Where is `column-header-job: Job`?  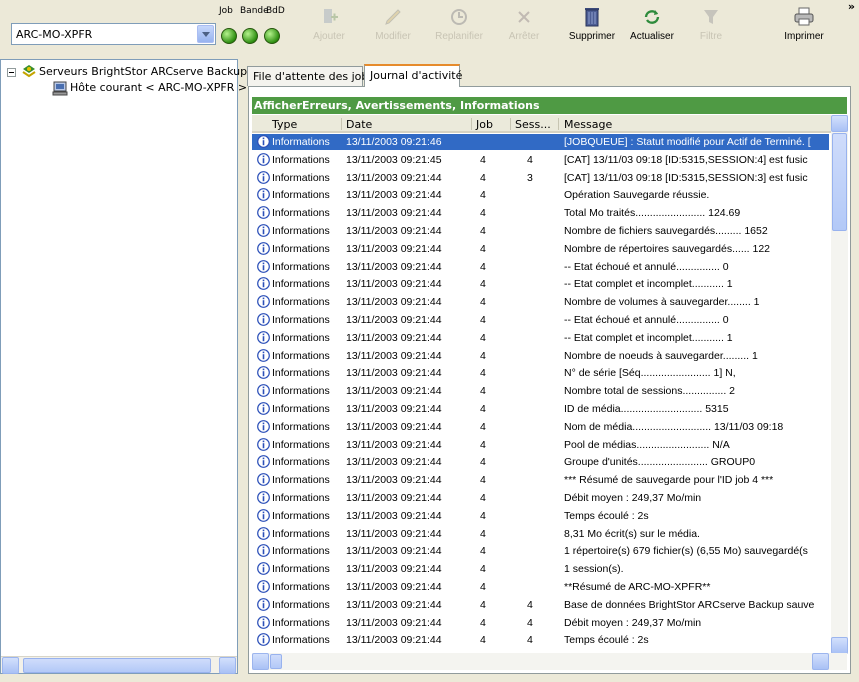
column-header-job: Job is located at coordinates (484, 124).